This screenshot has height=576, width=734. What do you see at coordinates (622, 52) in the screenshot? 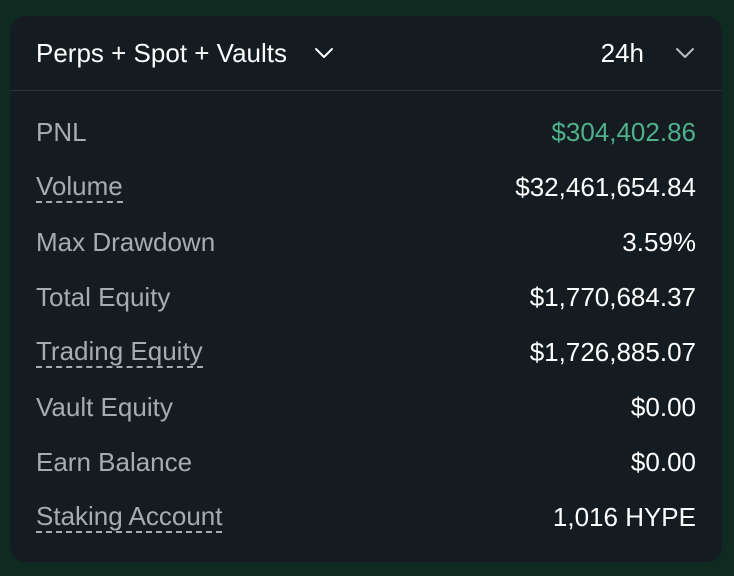
I see `period-dropdown-label: 24h` at bounding box center [622, 52].